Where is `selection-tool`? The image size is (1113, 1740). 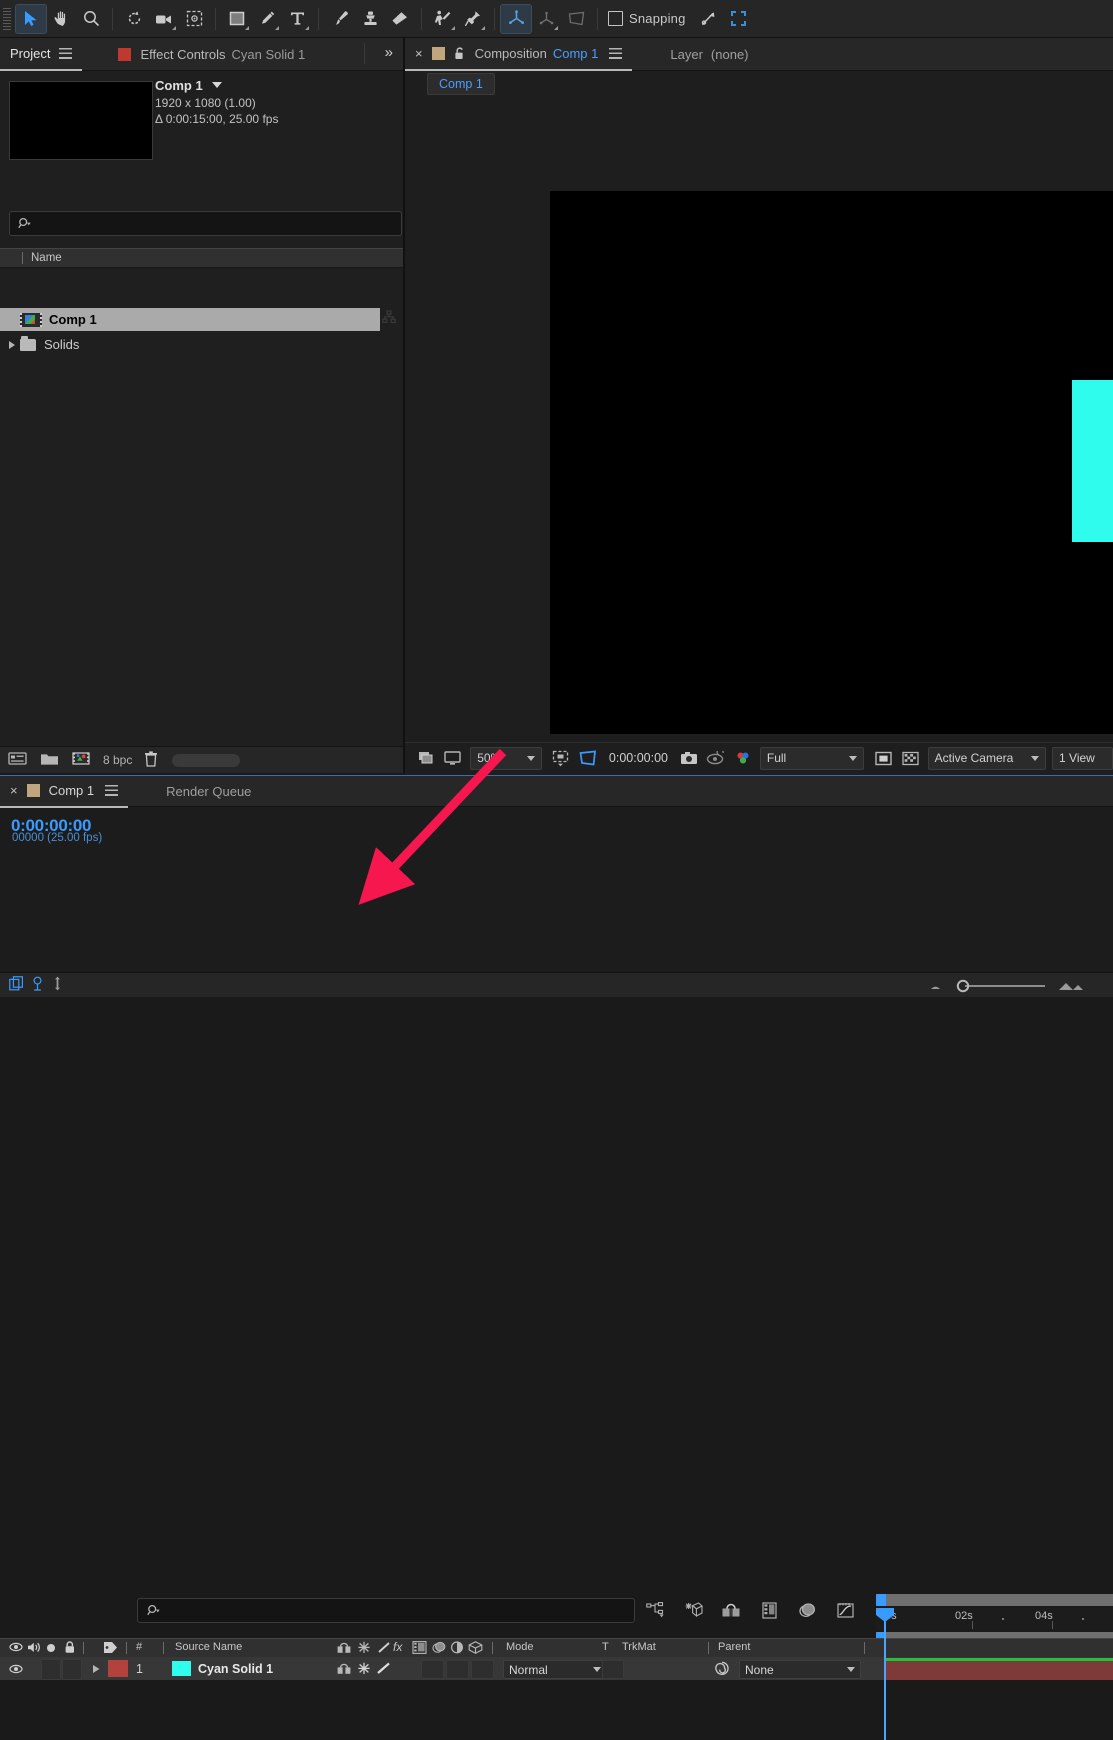
selection-tool is located at coordinates (31, 18).